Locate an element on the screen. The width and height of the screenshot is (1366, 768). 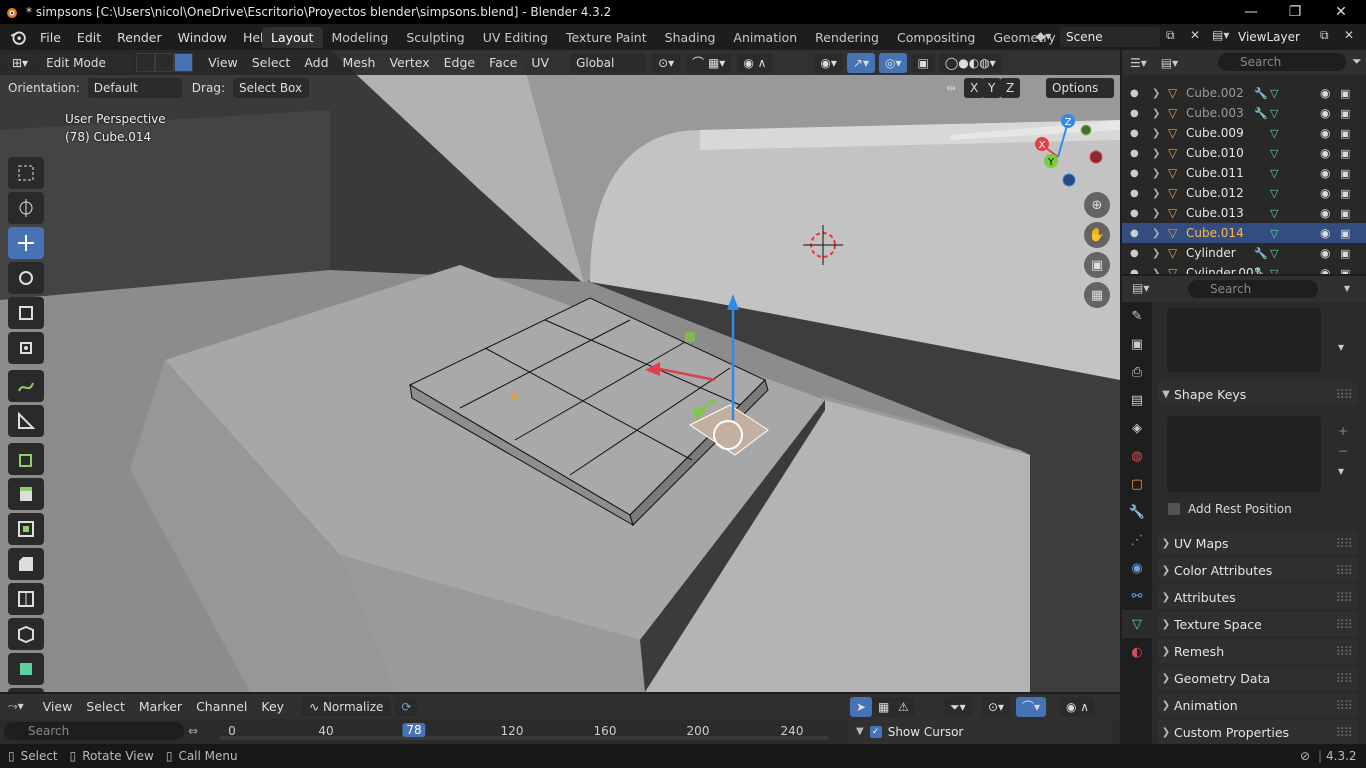
panel-header: ❯ Color Attributes ⠿⠿ is located at coordinates (1258, 570).